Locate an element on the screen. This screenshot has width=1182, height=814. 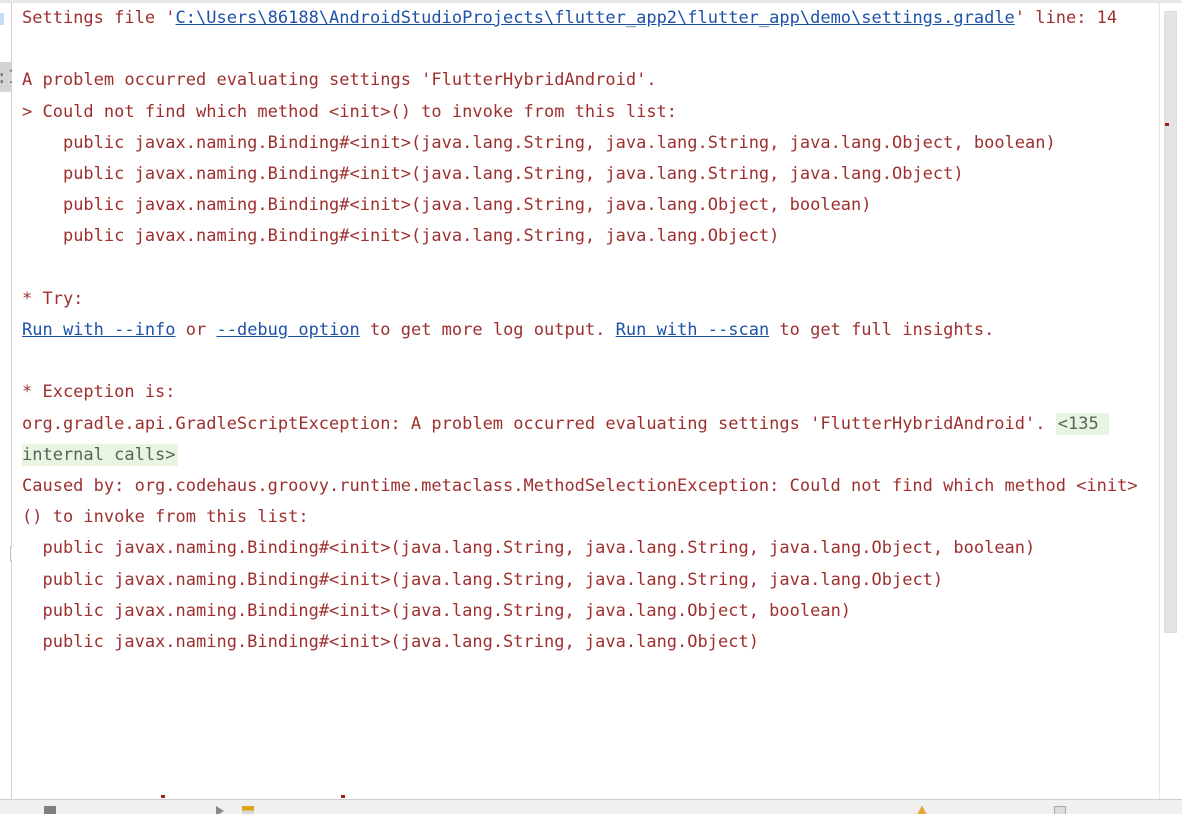
task-icon is located at coordinates (248, 810).